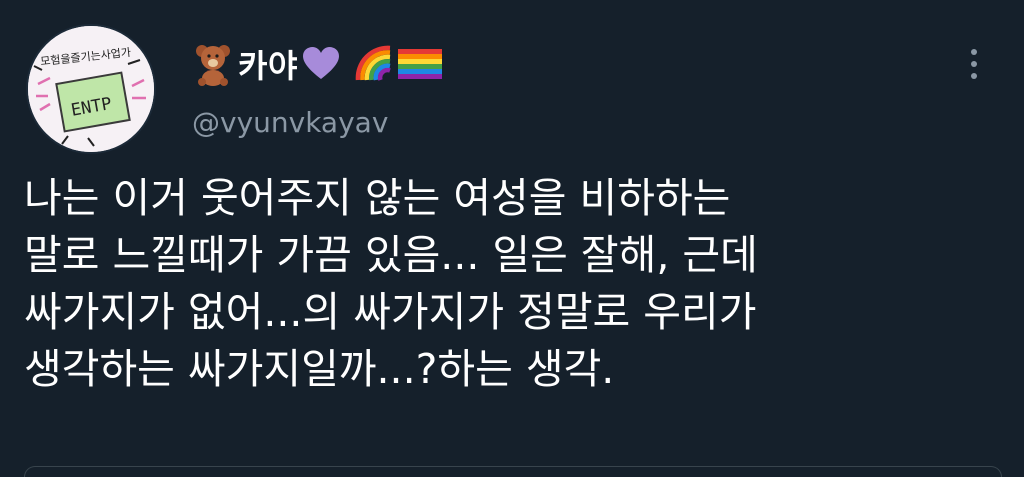 This screenshot has height=477, width=1024. I want to click on quoted-card-edge, so click(513, 471).